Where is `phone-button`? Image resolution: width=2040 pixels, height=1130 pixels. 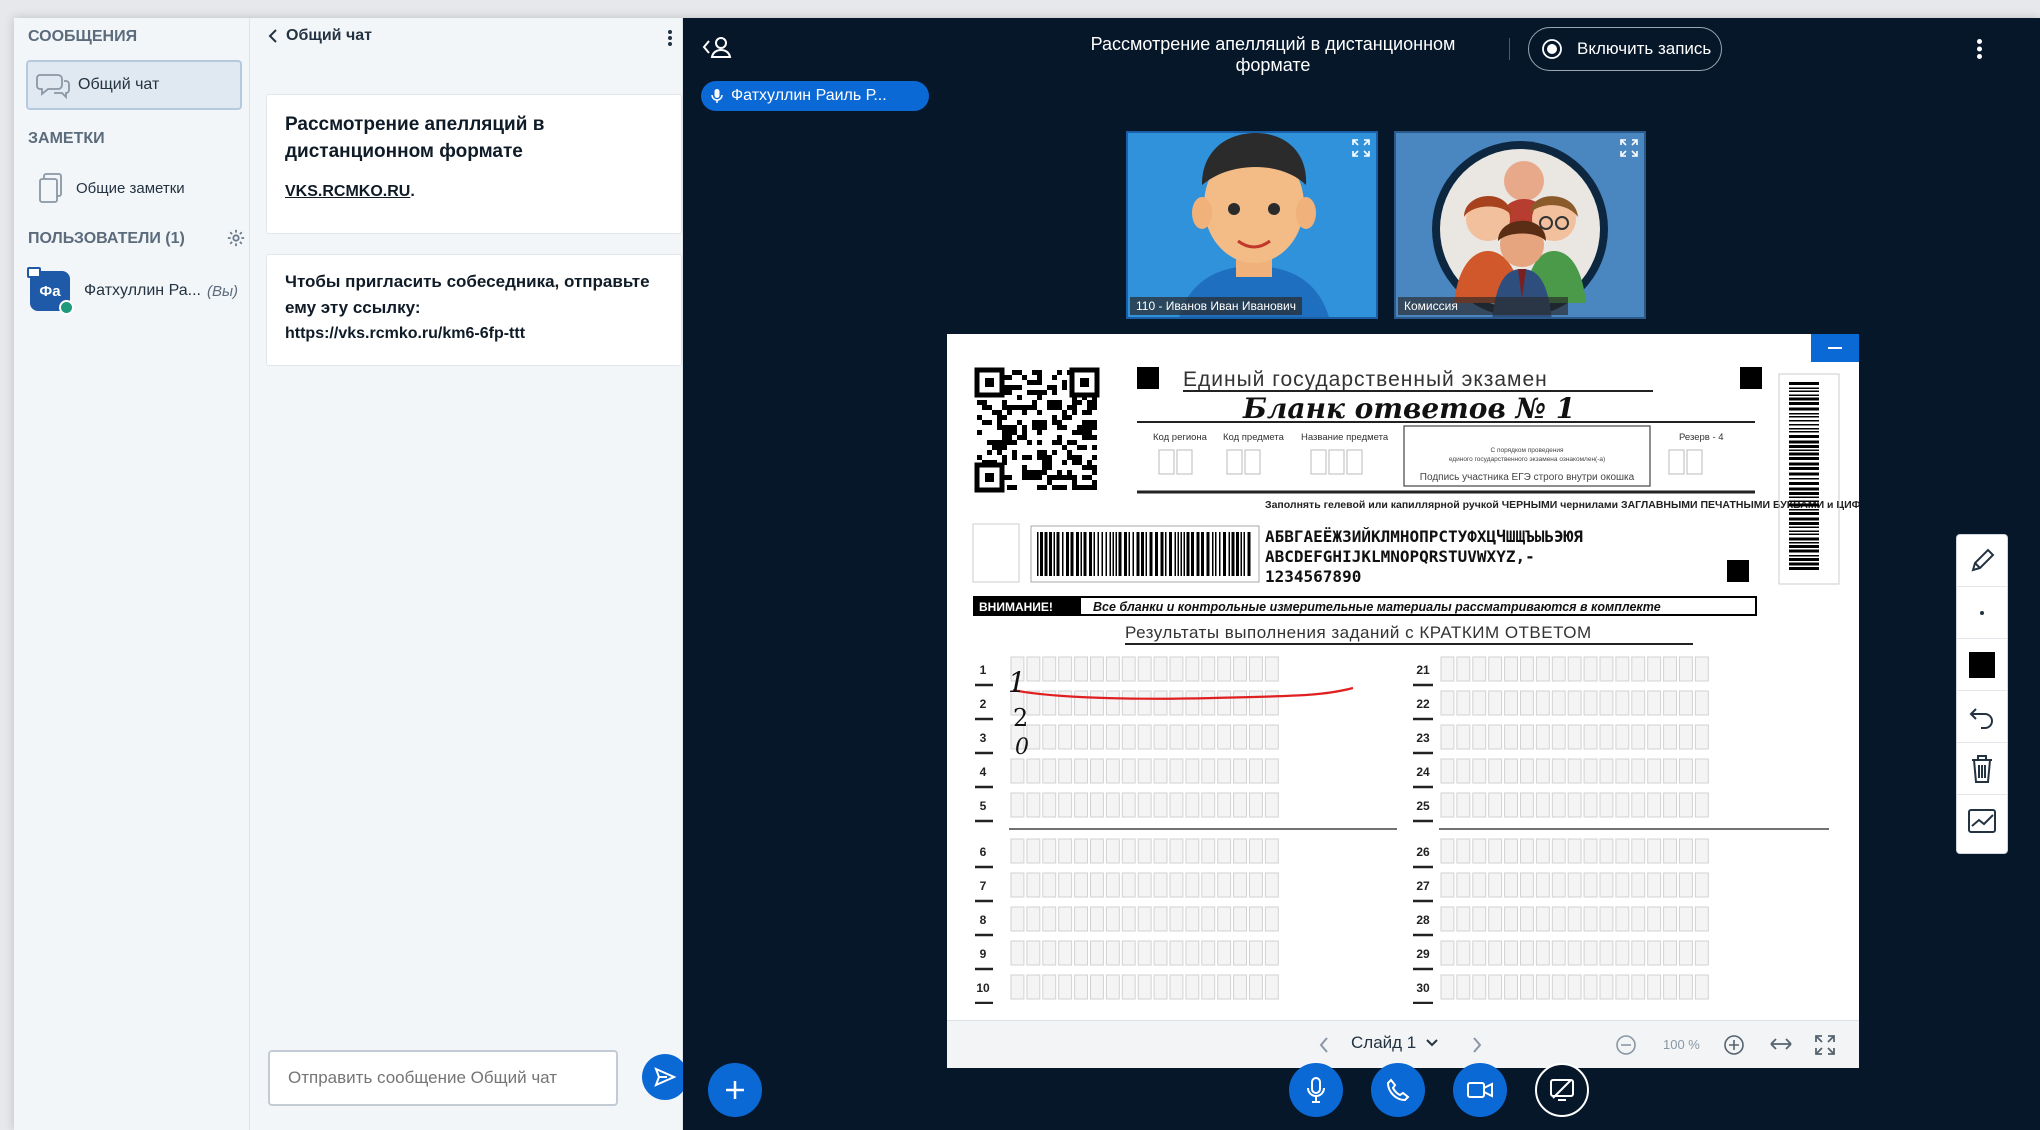
phone-button is located at coordinates (1398, 1090).